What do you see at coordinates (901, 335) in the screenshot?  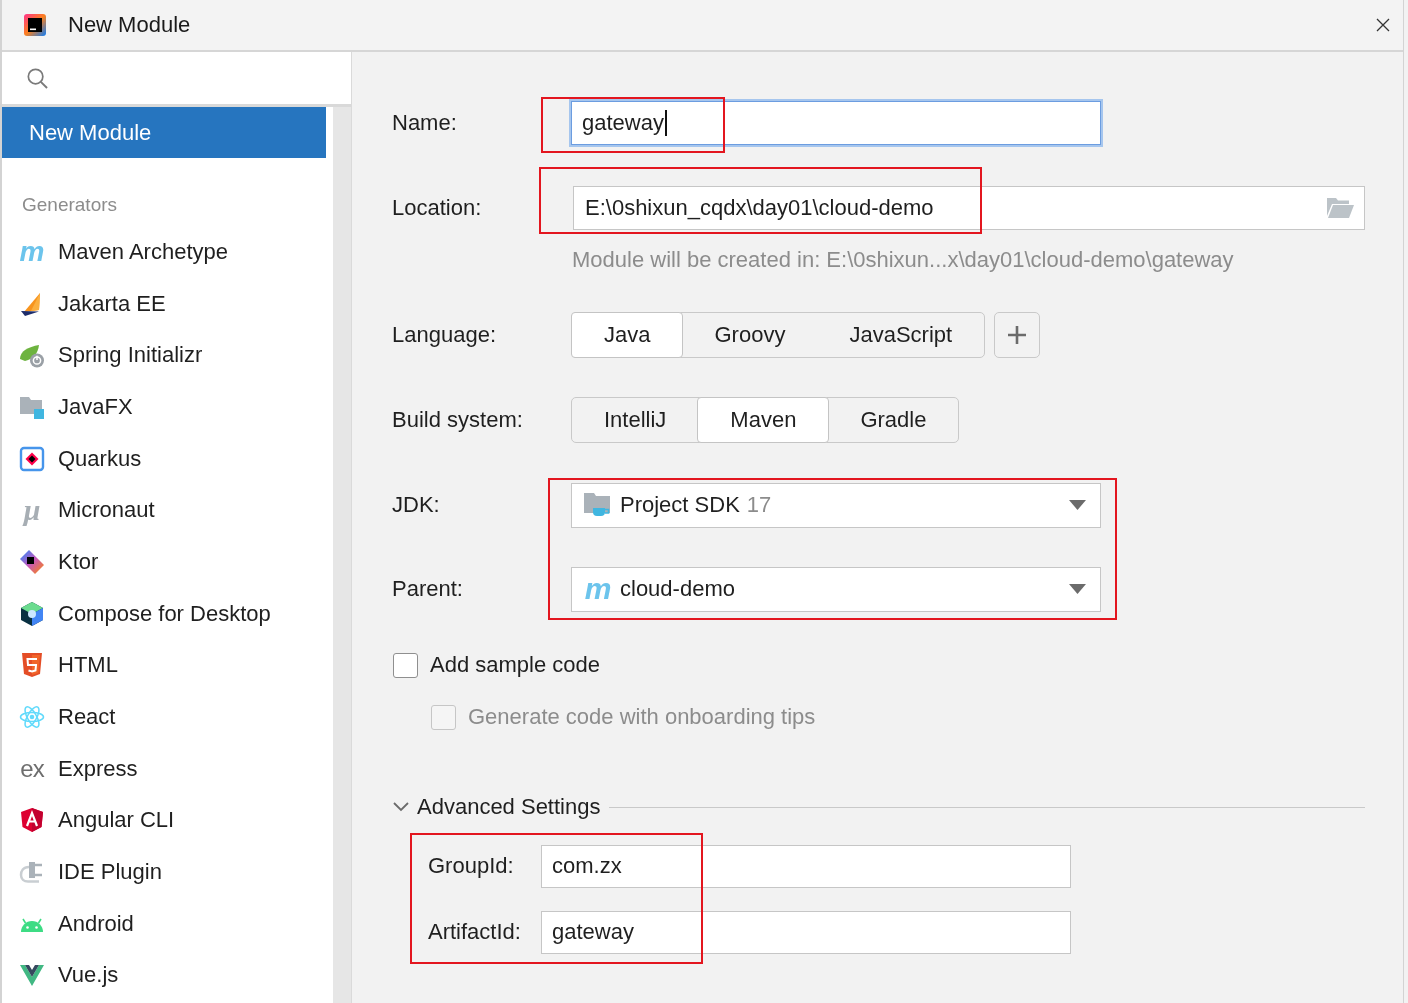 I see `option-button: JavaScript` at bounding box center [901, 335].